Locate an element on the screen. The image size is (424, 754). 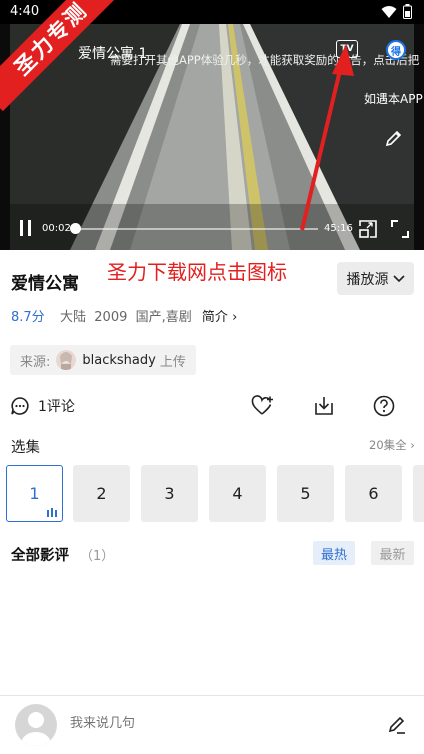
intro-label: 简介 is located at coordinates (214, 317).